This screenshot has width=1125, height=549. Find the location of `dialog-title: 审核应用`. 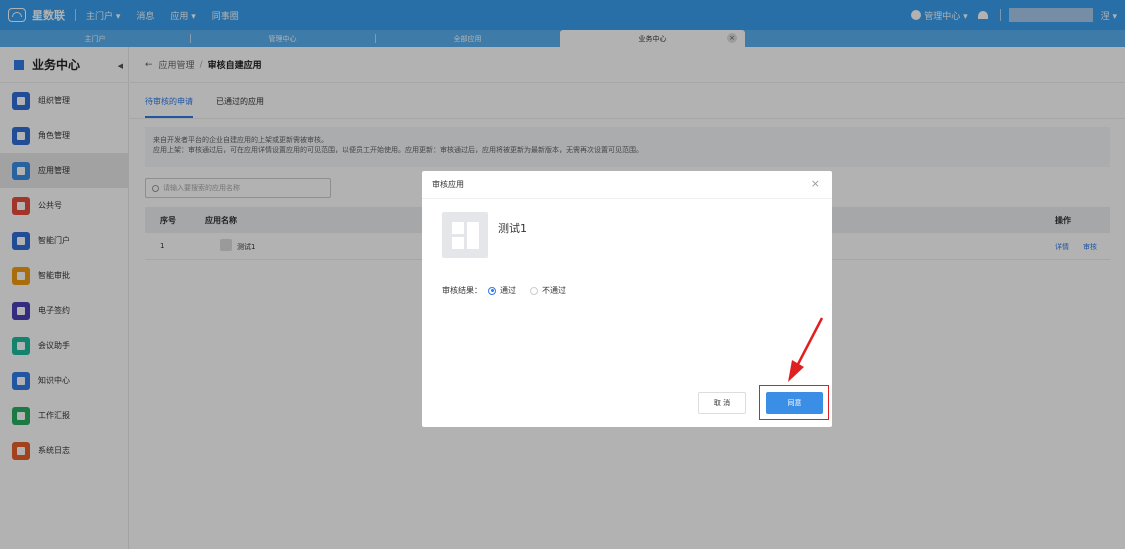

dialog-title: 审核应用 is located at coordinates (448, 184).